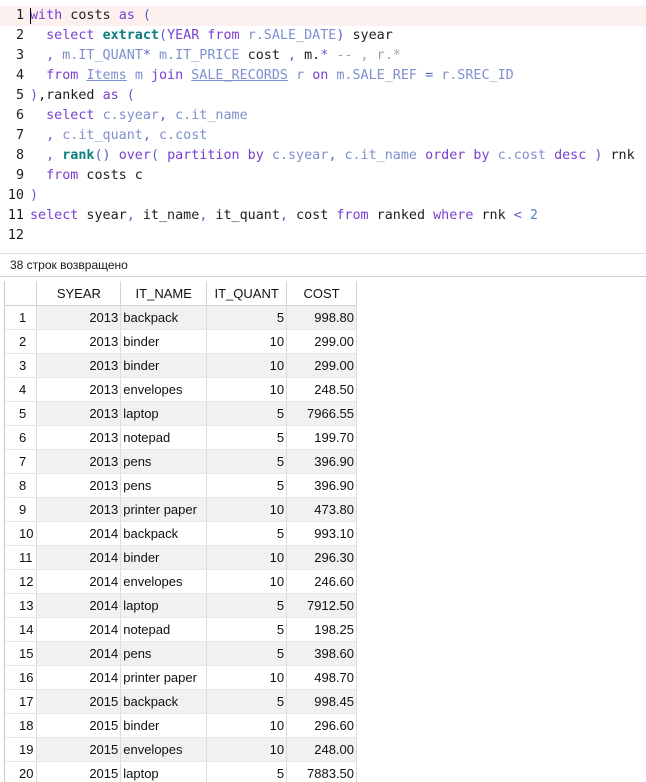  I want to click on table-row: 9 2013 printer paper 10 473.80, so click(181, 509).